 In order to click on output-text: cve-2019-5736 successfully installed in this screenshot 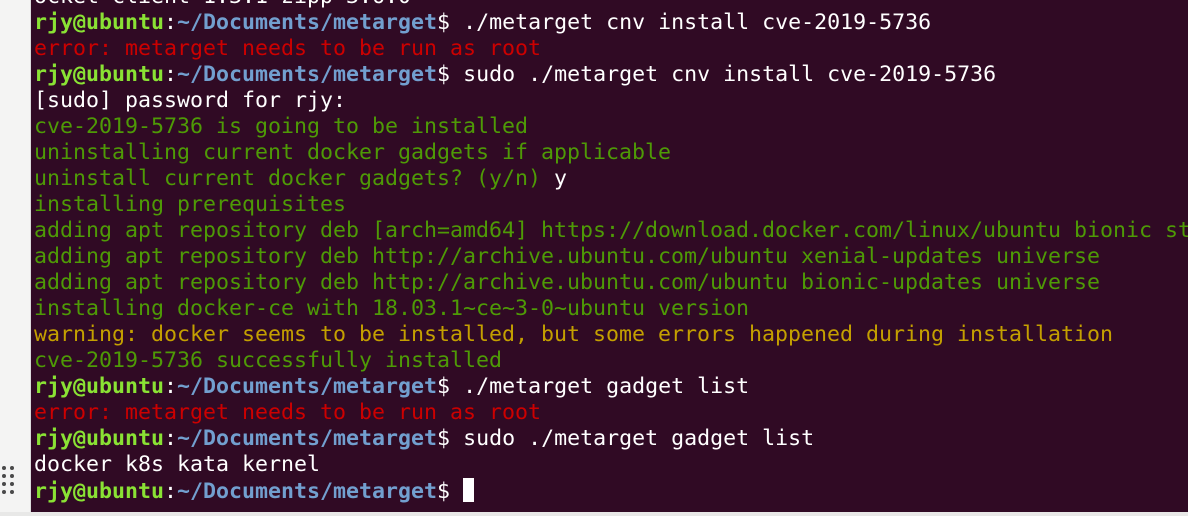, I will do `click(268, 360)`.